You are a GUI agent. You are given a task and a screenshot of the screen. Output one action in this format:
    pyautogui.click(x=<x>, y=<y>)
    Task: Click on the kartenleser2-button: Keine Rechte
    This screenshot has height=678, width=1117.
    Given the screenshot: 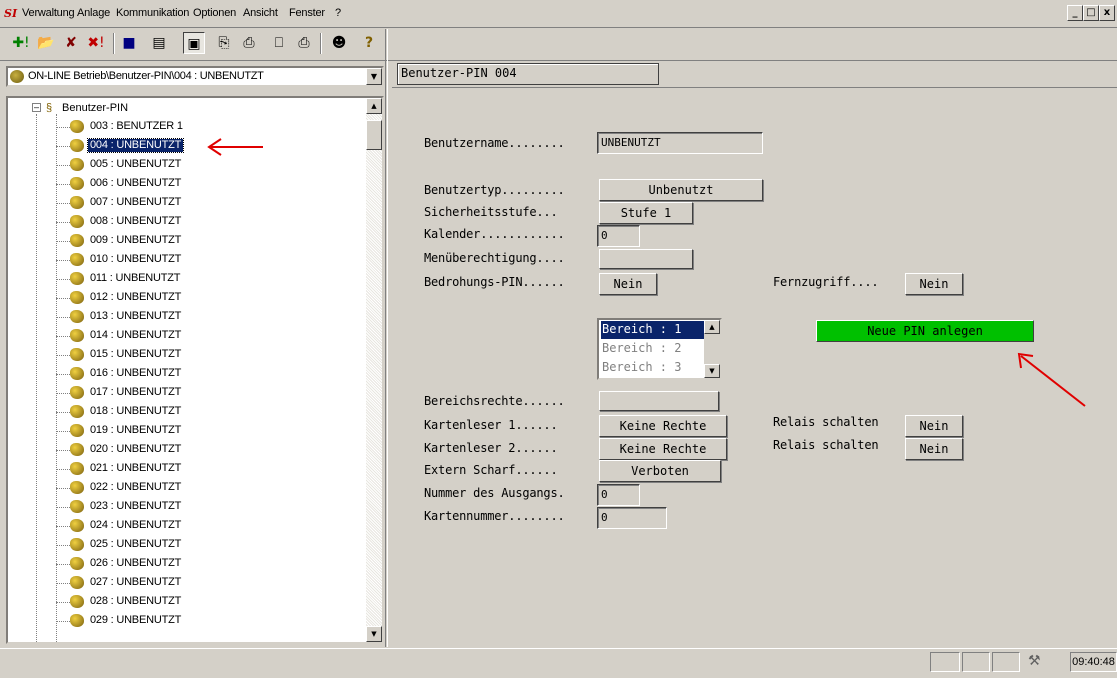 What is the action you would take?
    pyautogui.click(x=663, y=449)
    